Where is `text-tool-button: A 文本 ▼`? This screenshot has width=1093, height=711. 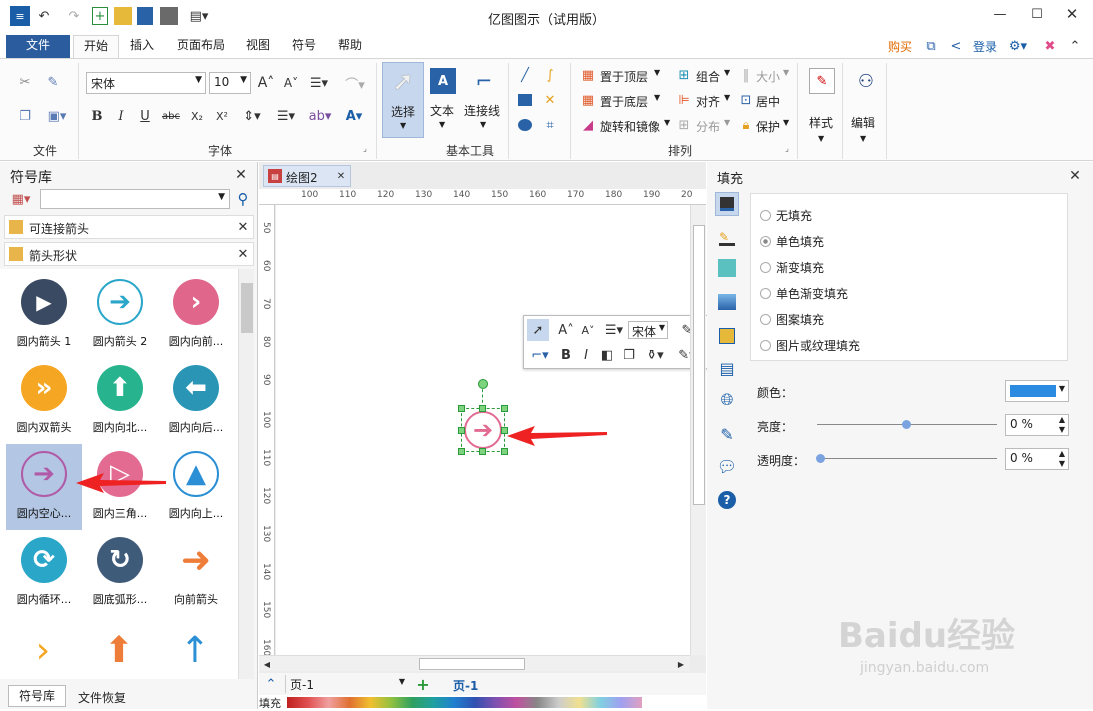 text-tool-button: A 文本 ▼ is located at coordinates (444, 100).